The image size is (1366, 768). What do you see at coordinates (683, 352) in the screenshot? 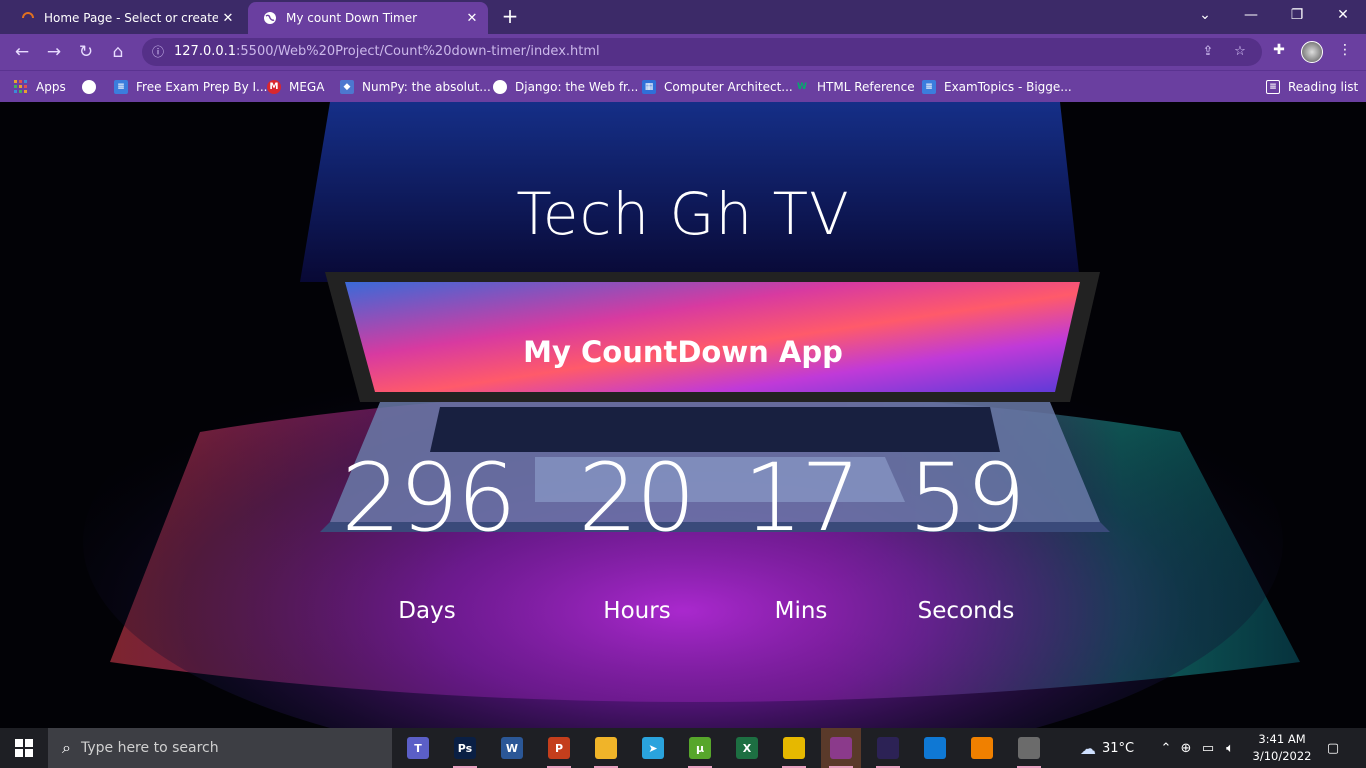
I see `app-subtitle: My CountDown App` at bounding box center [683, 352].